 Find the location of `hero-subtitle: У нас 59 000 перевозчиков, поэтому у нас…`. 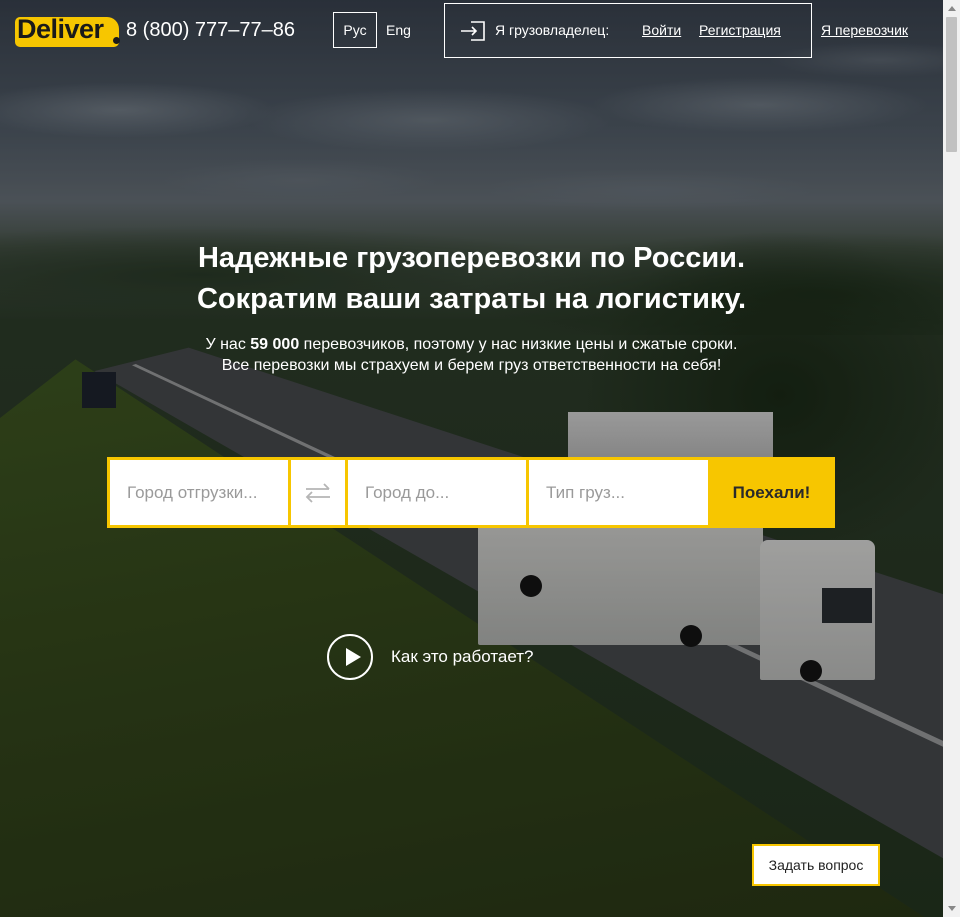

hero-subtitle: У нас 59 000 перевозчиков, поэтому у нас… is located at coordinates (471, 355).